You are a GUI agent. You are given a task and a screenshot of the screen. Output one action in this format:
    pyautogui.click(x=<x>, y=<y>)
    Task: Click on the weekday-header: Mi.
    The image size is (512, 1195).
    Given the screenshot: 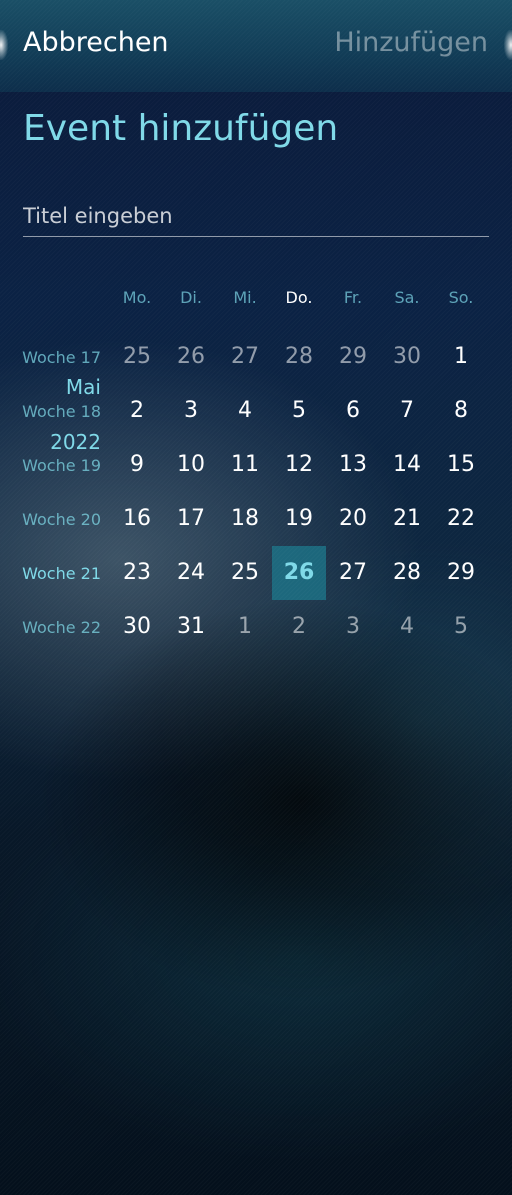 What is the action you would take?
    pyautogui.click(x=245, y=297)
    